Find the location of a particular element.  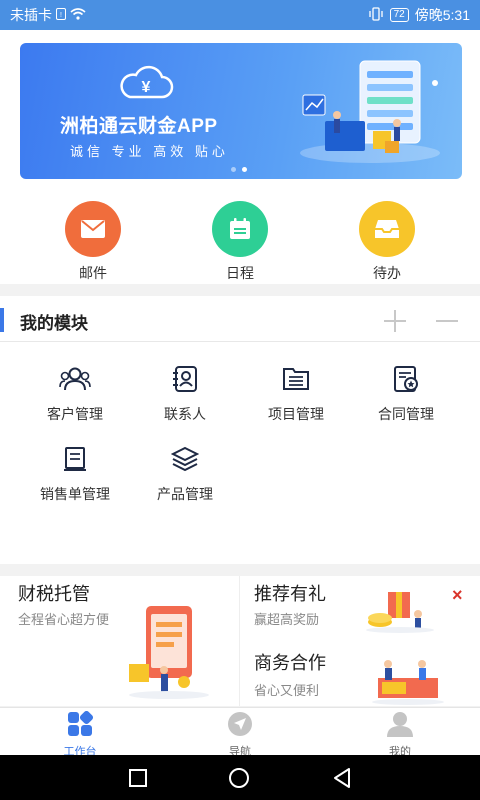

module-contracts-label: 合同管理 is located at coordinates (406, 414).